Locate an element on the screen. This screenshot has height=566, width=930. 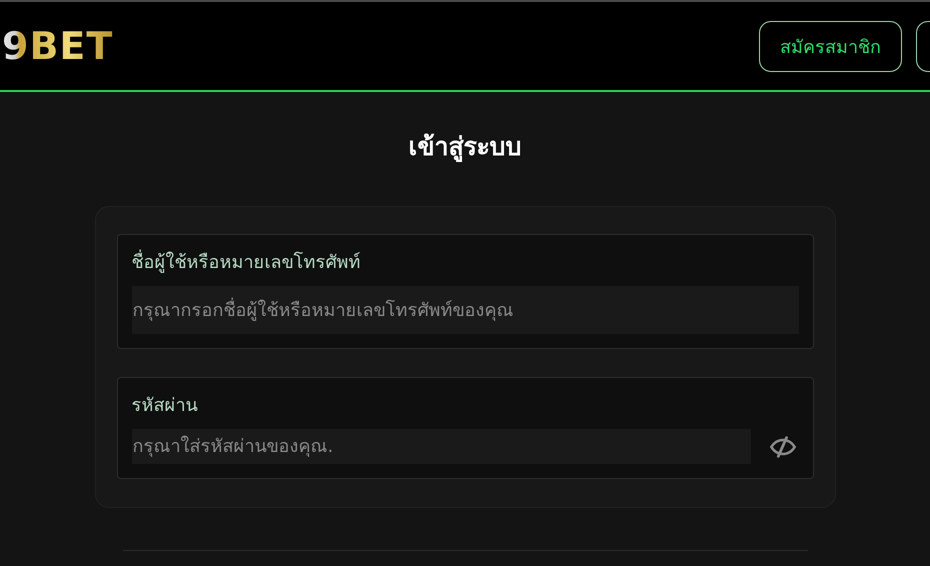
register-button: สมัครสมาชิก is located at coordinates (830, 46).